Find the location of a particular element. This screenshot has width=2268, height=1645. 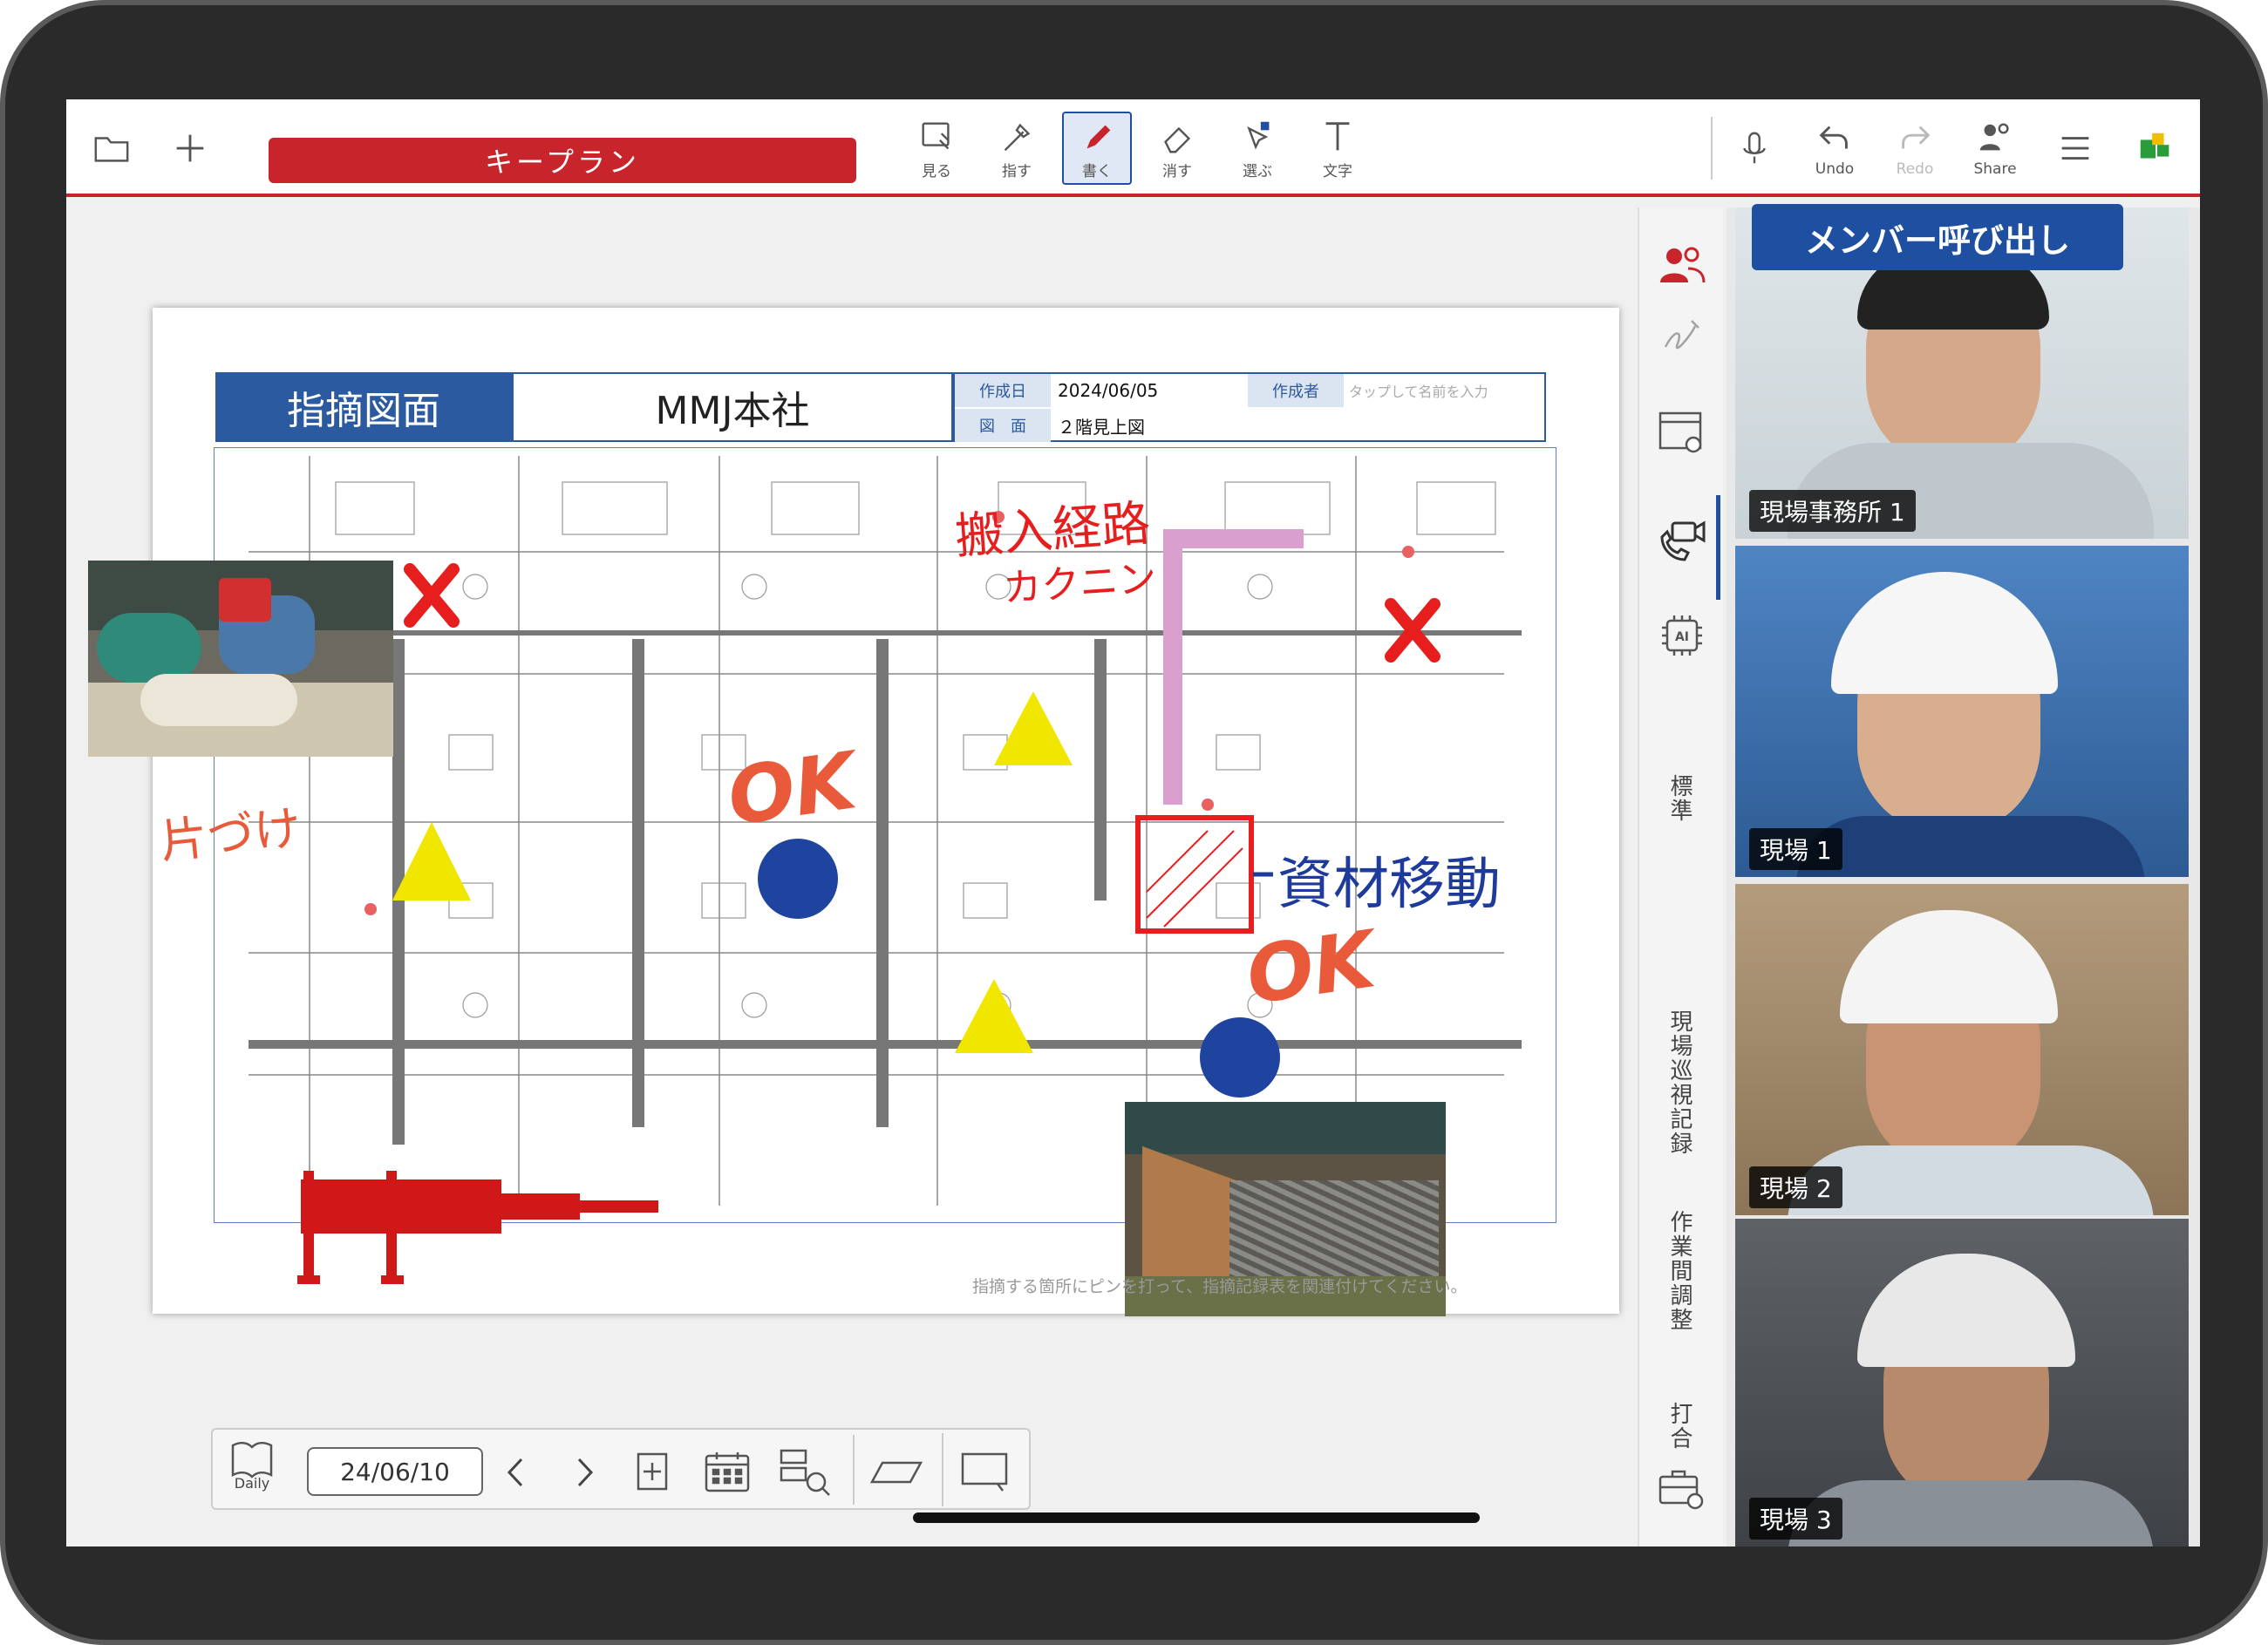

bottom-navigation-bar: Daily 24/06/10 is located at coordinates (621, 1469).